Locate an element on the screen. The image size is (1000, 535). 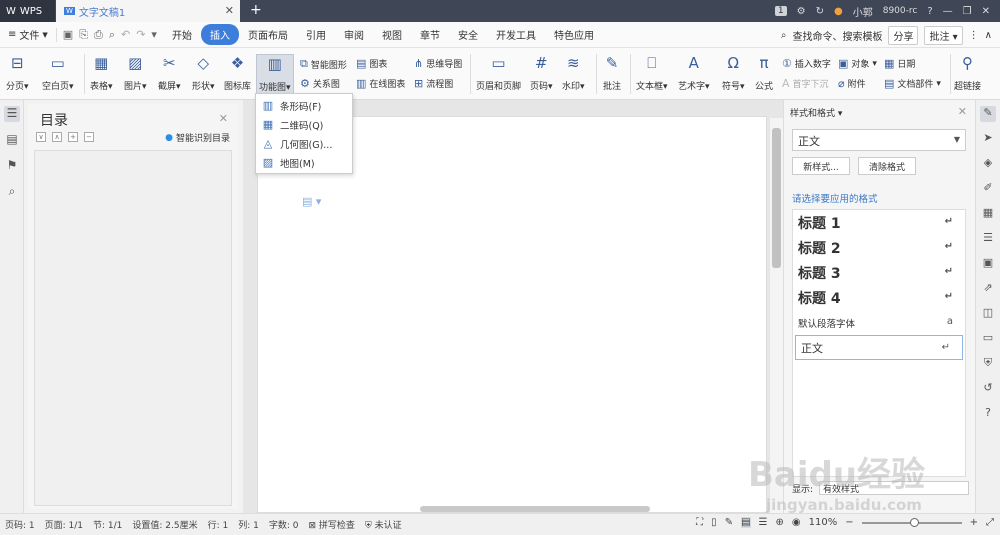
bookmark-icon: ⚑ is located at coordinates (12, 166).